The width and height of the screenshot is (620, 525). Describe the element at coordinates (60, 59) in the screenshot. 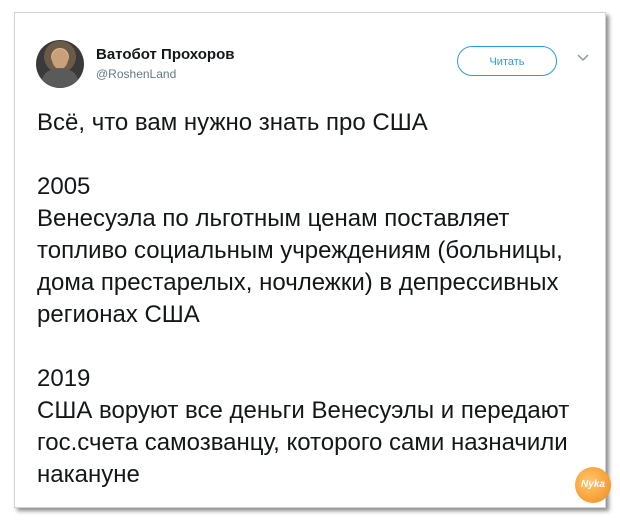

I see `avatar-face` at that location.